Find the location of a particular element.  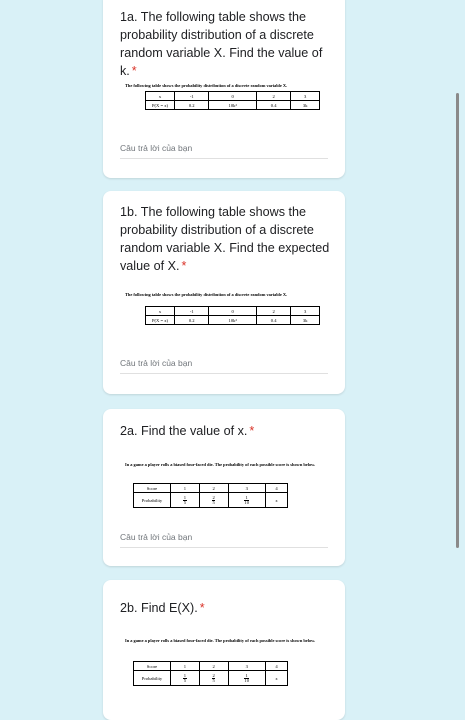

score-table-2a: Score 1 2 3 4 Probability 15 25 1 10 x is located at coordinates (211, 495).